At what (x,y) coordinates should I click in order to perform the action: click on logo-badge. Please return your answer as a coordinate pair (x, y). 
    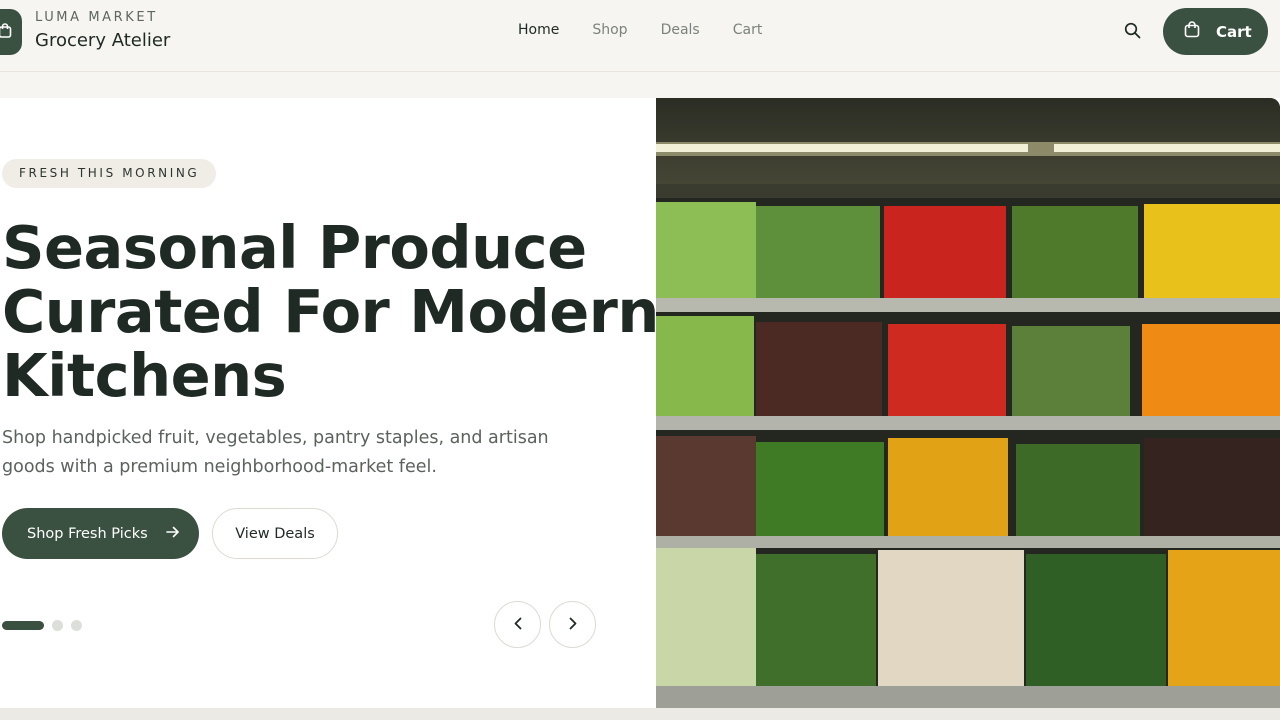
    Looking at the image, I should click on (11, 32).